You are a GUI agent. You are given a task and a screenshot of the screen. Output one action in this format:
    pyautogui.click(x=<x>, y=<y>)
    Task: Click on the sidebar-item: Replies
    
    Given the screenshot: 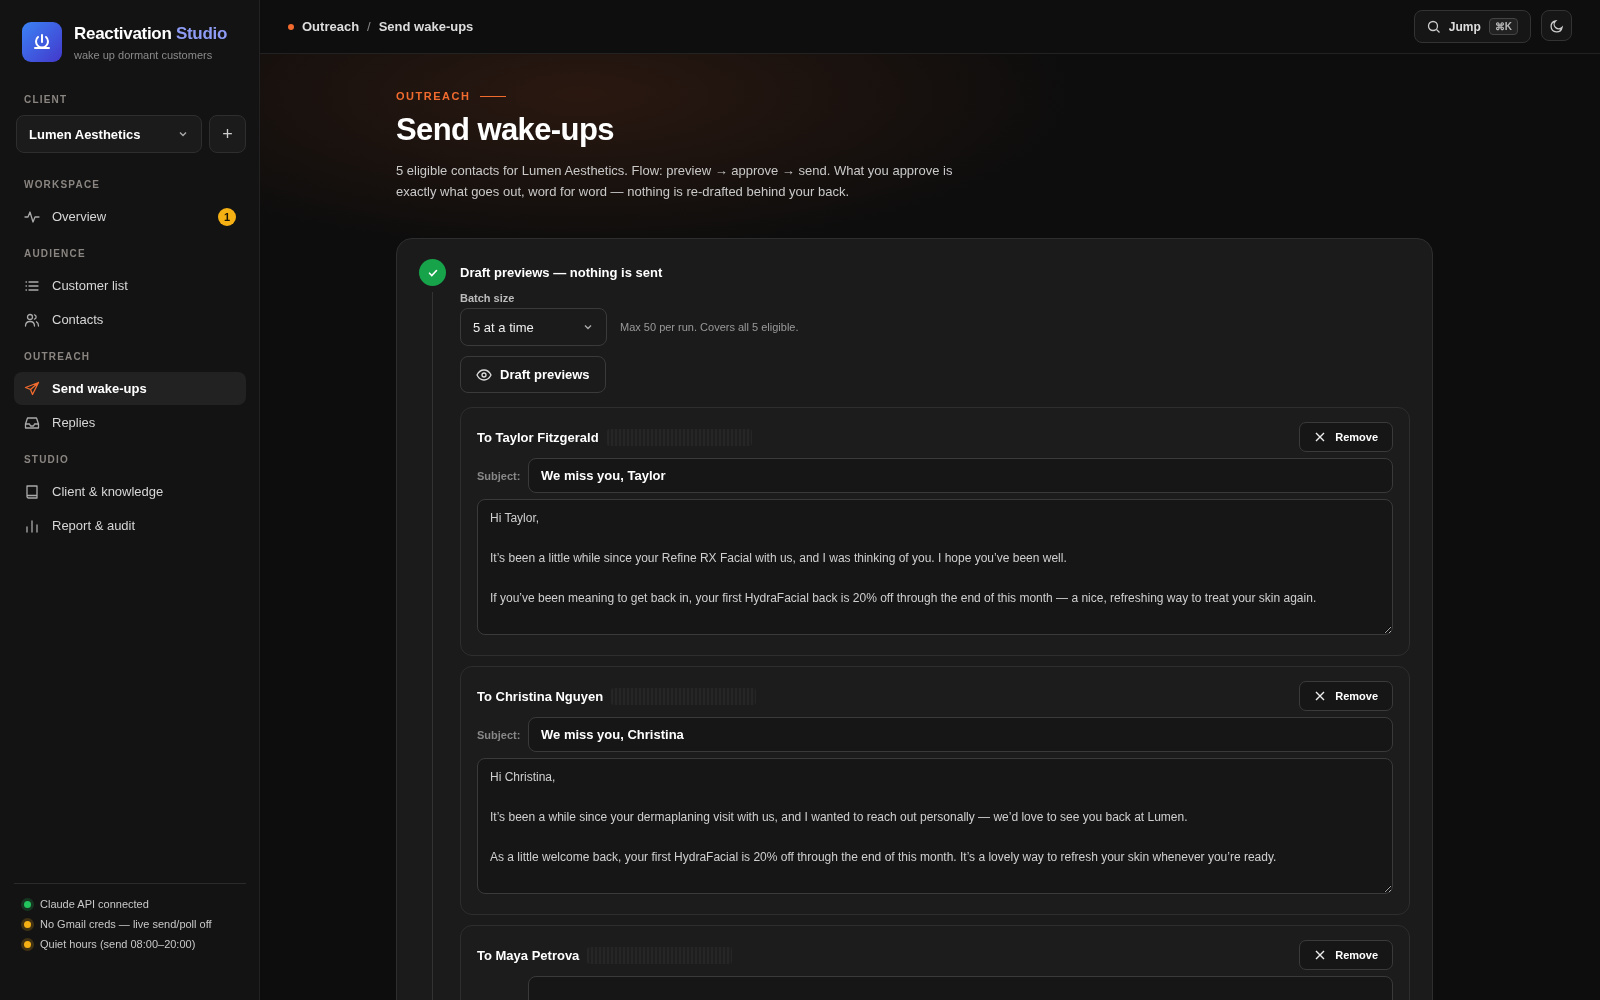 What is the action you would take?
    pyautogui.click(x=130, y=422)
    